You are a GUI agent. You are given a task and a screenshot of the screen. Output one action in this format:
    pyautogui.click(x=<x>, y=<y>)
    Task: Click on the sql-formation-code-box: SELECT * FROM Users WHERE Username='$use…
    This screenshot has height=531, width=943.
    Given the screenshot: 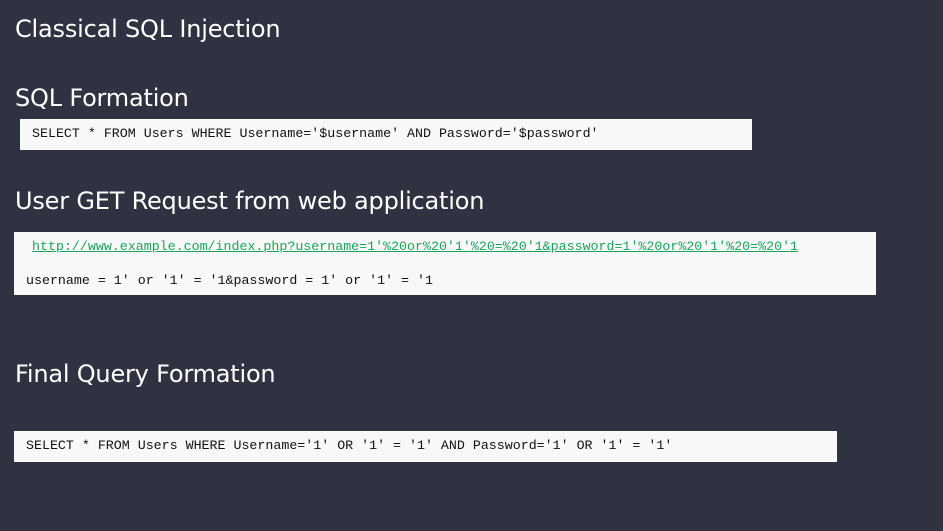 What is the action you would take?
    pyautogui.click(x=386, y=134)
    